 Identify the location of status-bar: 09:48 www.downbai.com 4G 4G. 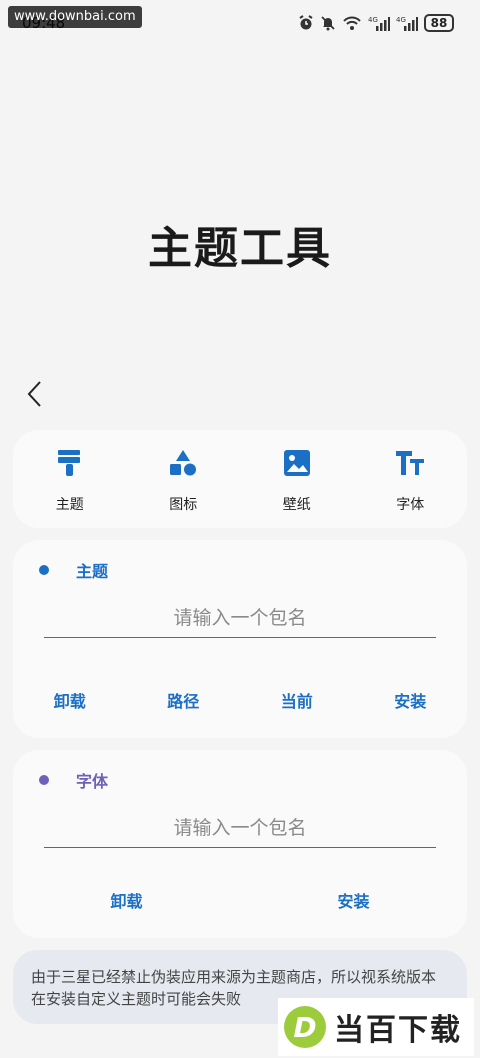
(240, 24).